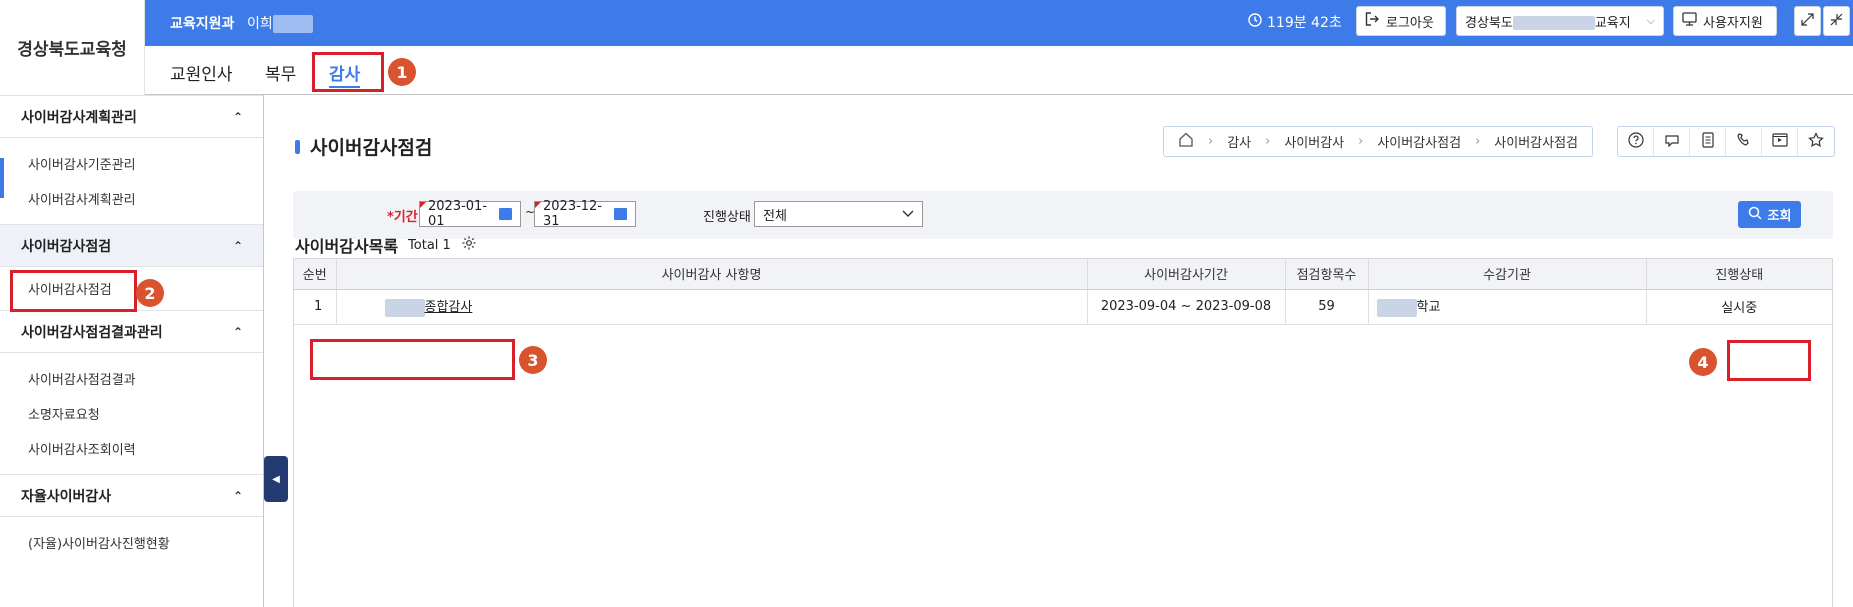 This screenshot has width=1853, height=607. I want to click on expand-button, so click(1807, 21).